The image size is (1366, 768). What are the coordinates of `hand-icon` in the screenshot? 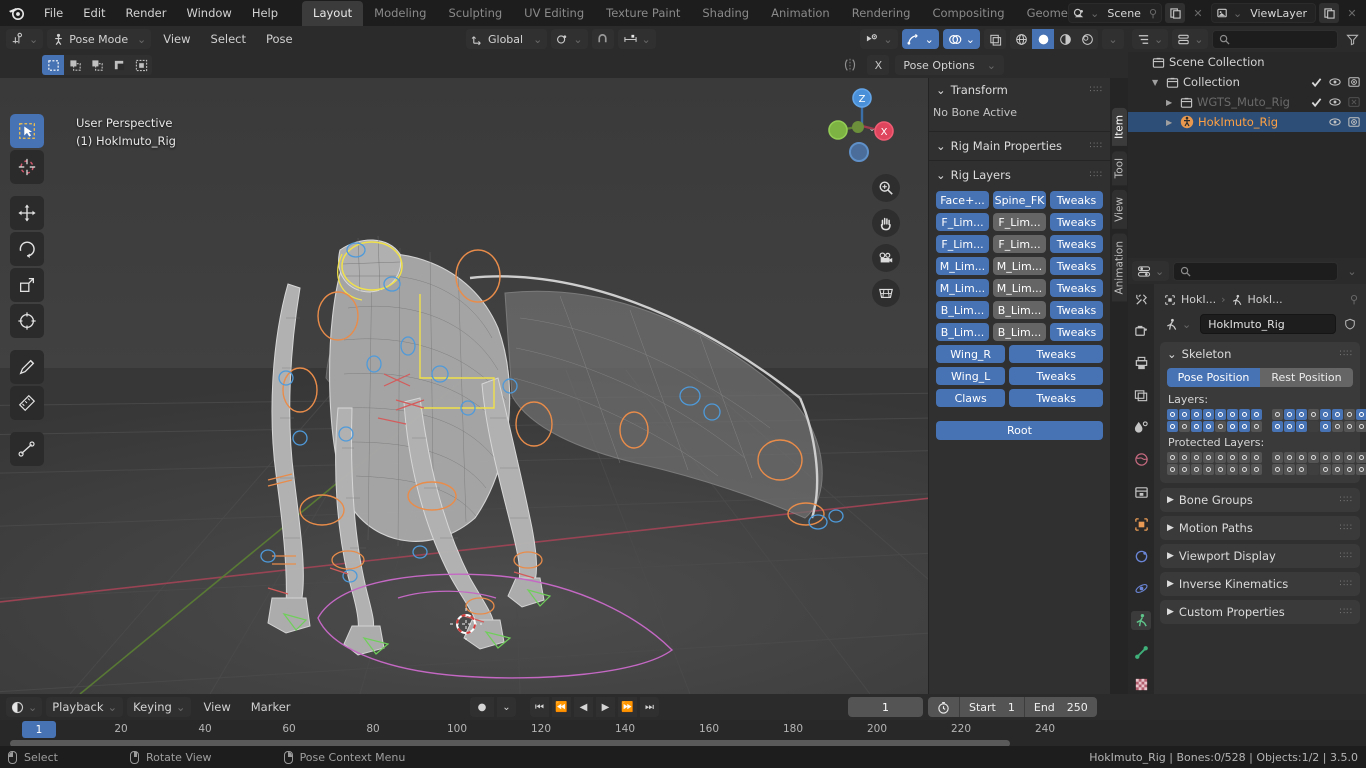 It's located at (886, 223).